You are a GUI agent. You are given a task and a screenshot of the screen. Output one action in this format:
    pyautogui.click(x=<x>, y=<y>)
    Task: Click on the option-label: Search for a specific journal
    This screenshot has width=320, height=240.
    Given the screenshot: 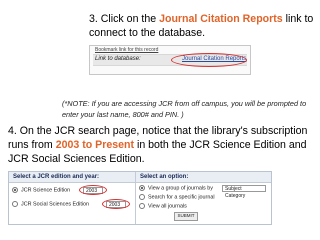 What is the action you would take?
    pyautogui.click(x=181, y=197)
    